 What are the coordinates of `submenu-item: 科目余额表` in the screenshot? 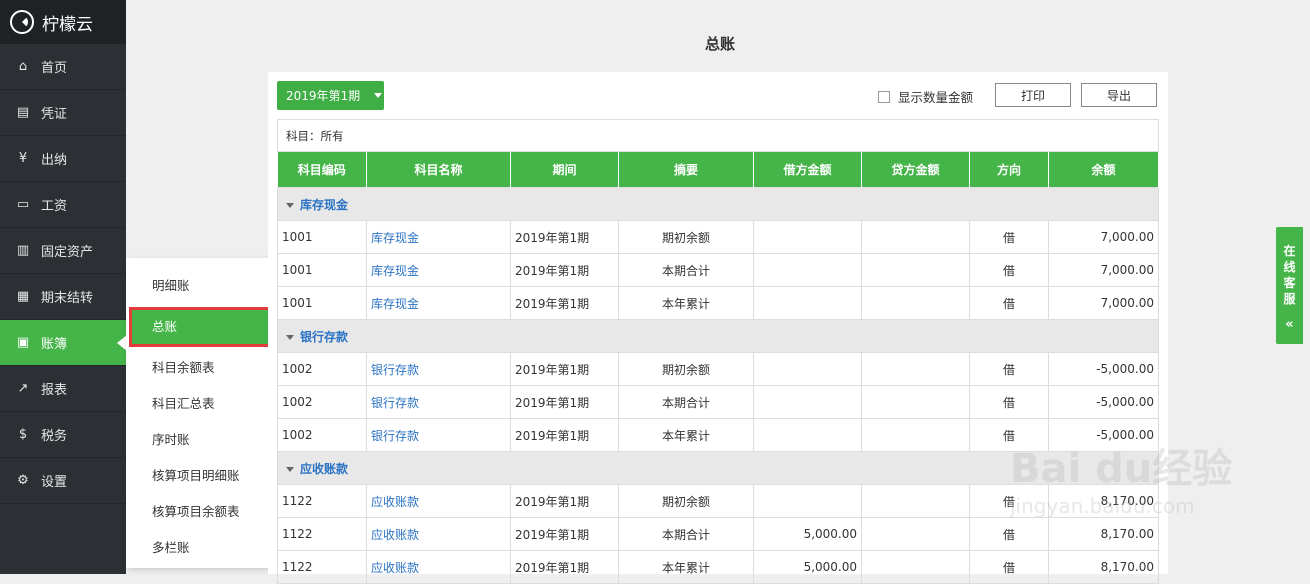 It's located at (202, 368).